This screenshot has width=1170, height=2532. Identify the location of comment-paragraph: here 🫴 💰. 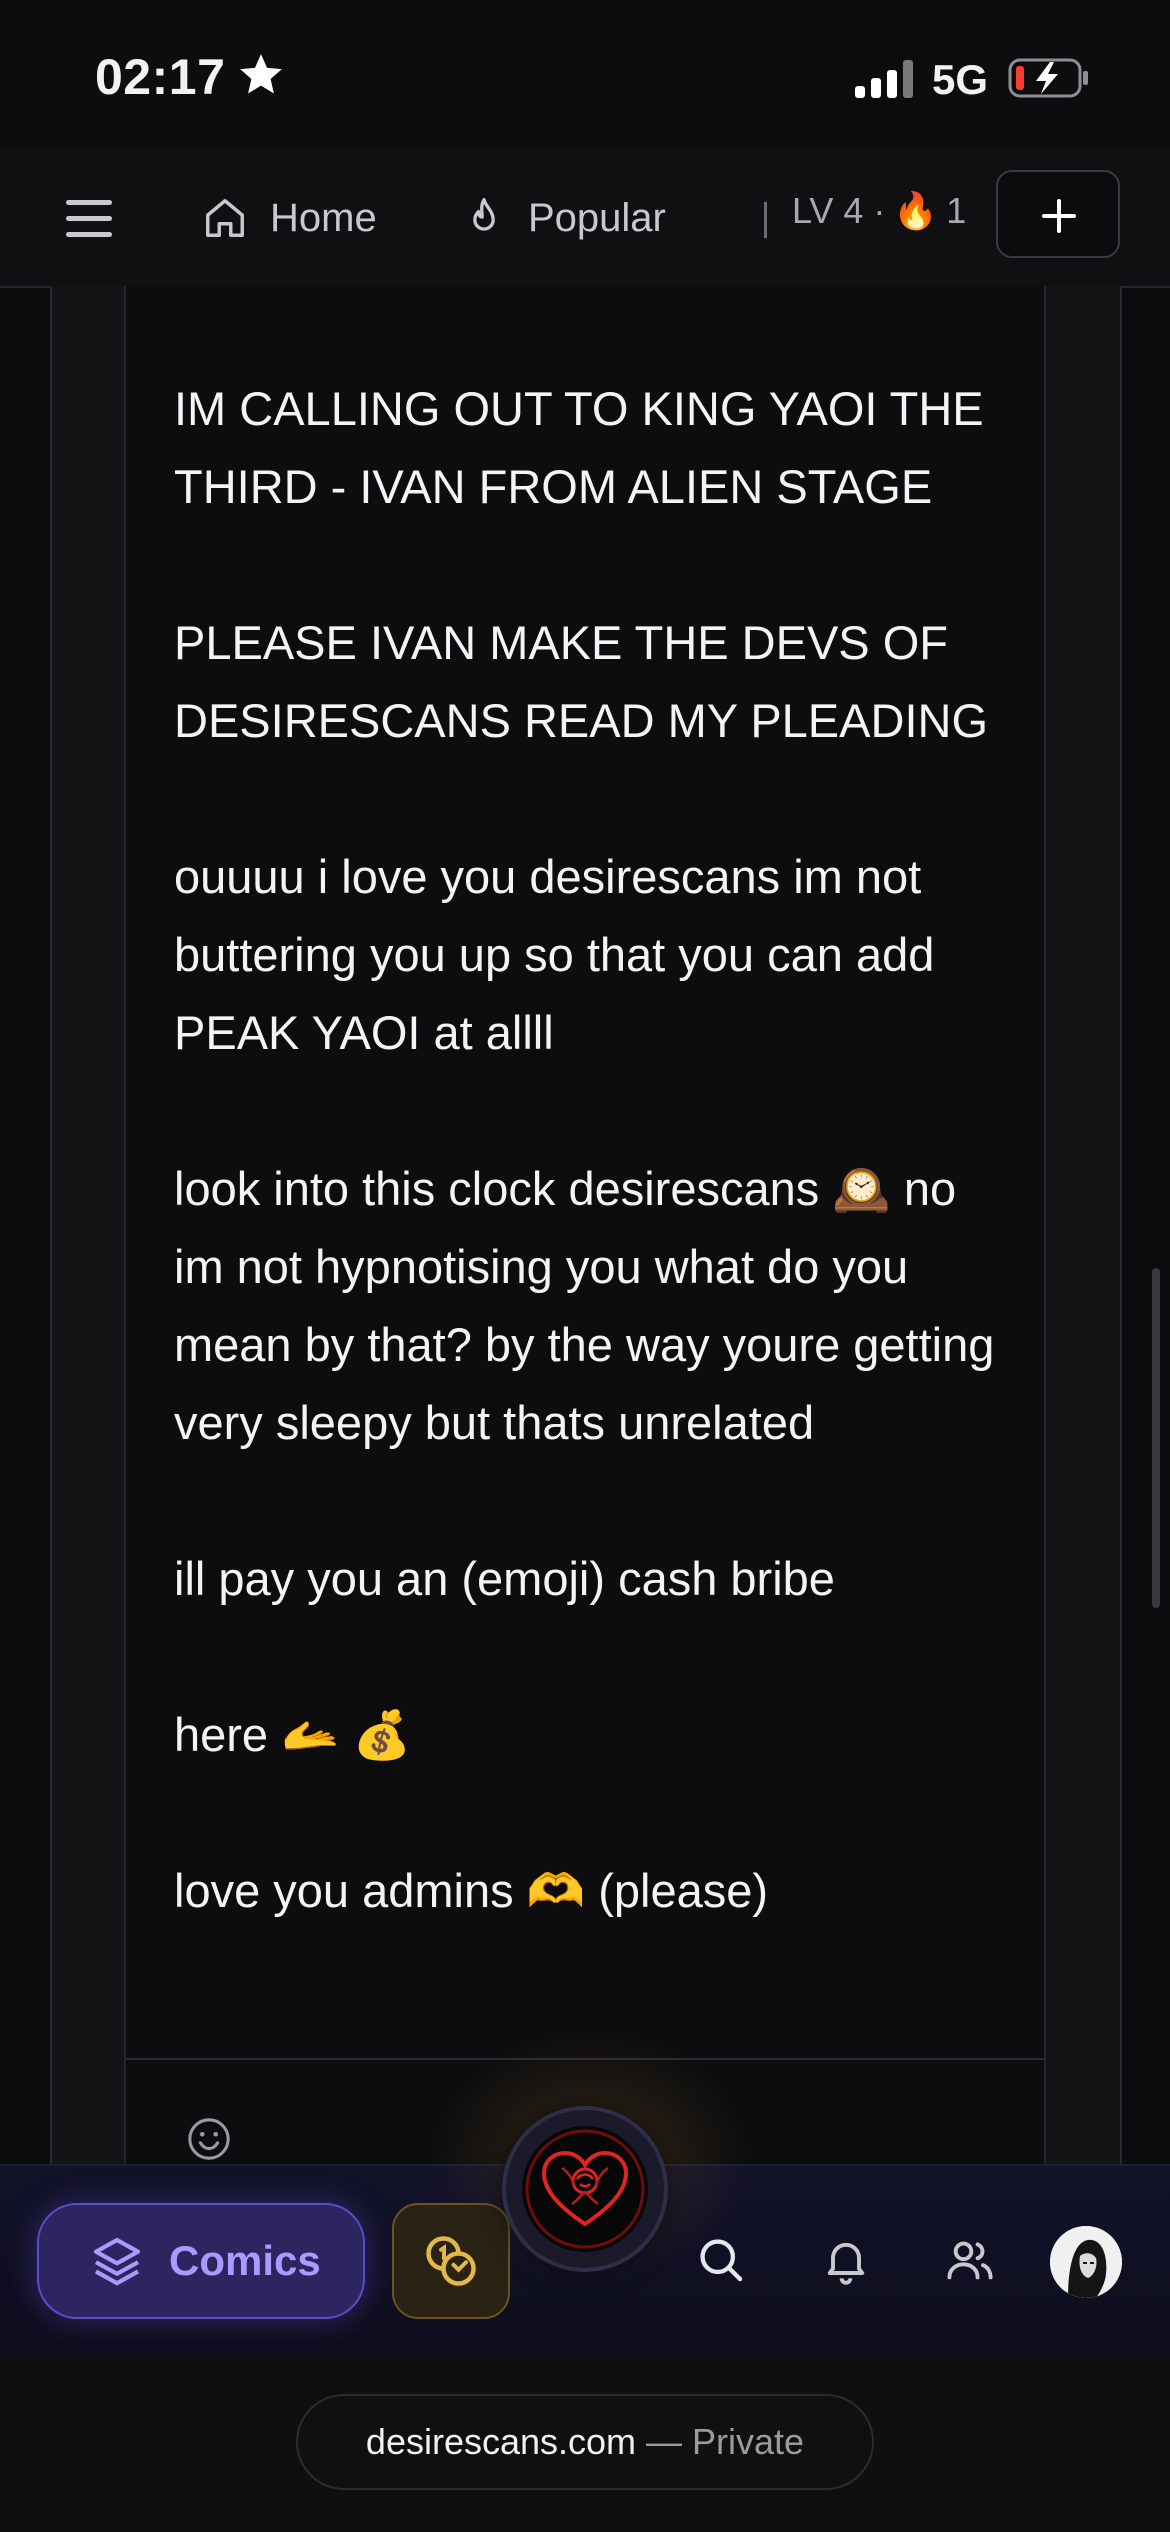
(293, 1734).